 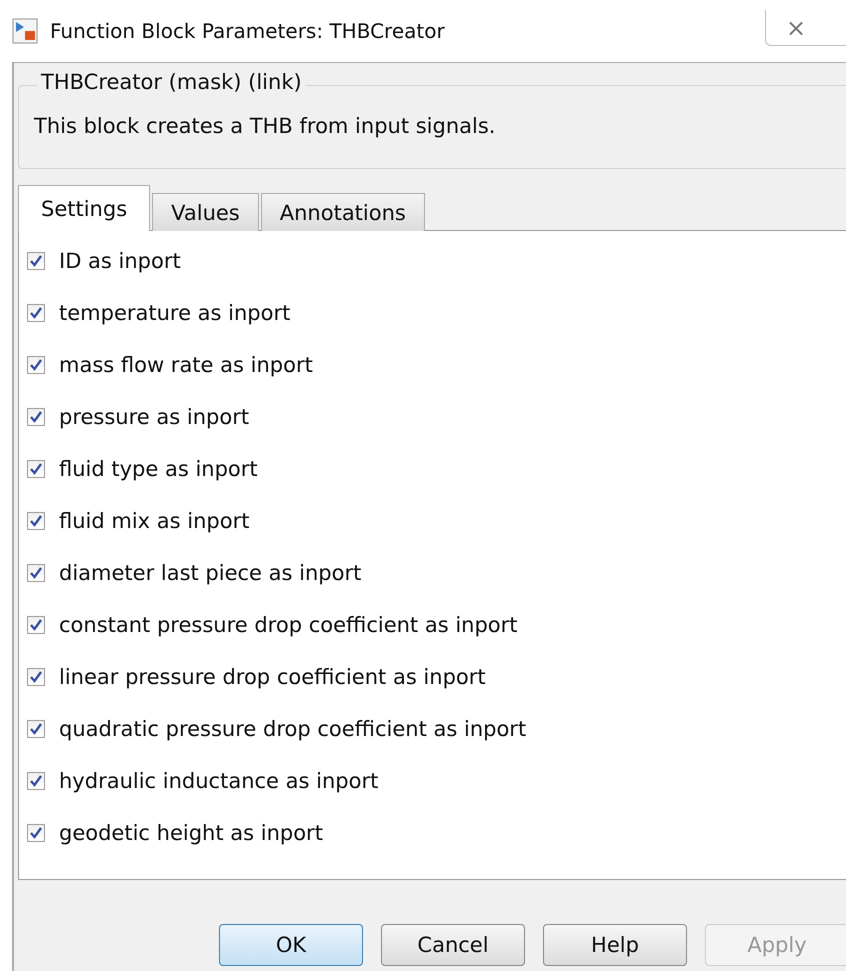 I want to click on description: This block creates a THB from input signals., so click(x=265, y=126).